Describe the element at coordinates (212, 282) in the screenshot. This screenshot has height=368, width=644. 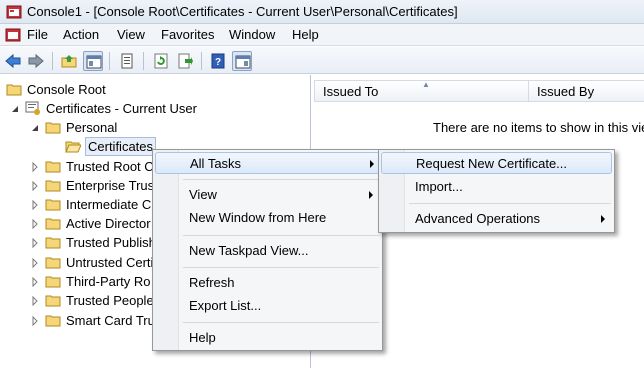
I see `menu-item-label: Refresh` at that location.